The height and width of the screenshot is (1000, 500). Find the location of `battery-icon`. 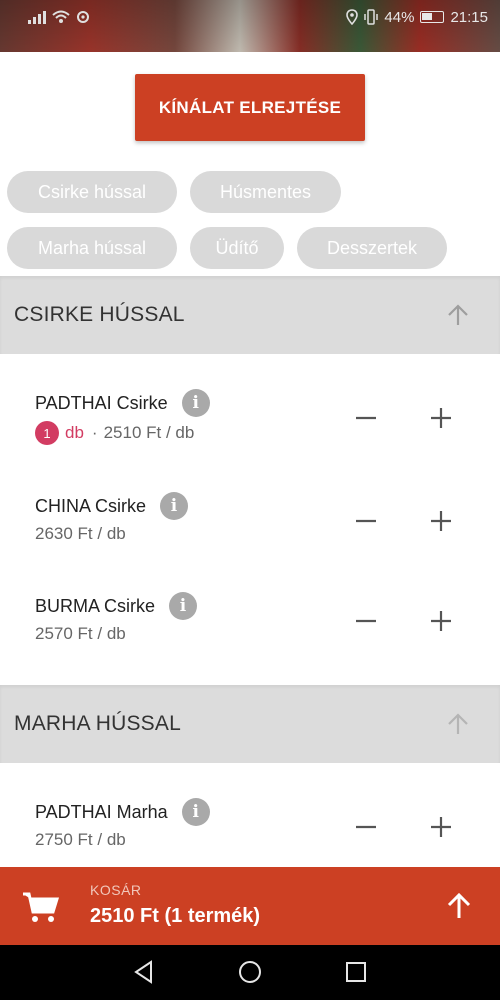

battery-icon is located at coordinates (432, 17).